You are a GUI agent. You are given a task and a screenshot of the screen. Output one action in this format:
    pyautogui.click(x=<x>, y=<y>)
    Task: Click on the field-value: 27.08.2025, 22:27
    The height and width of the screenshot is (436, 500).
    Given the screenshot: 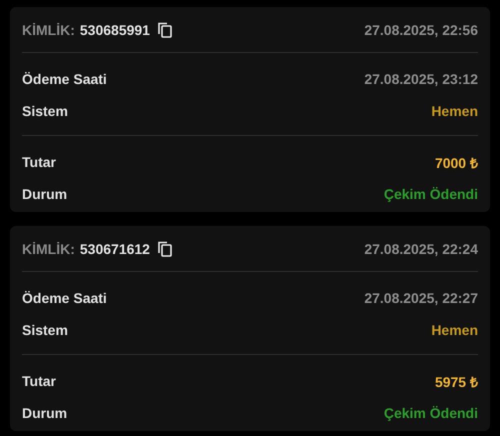 What is the action you would take?
    pyautogui.click(x=421, y=298)
    